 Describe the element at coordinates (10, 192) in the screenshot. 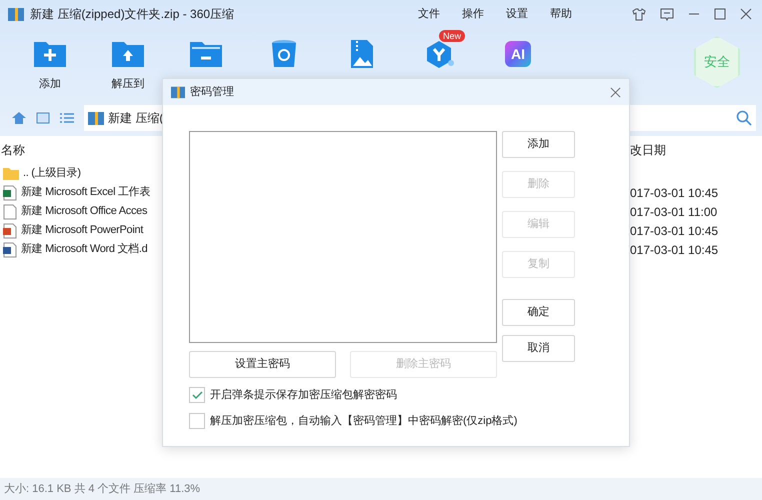

I see `spreadsheet-file-icon` at that location.